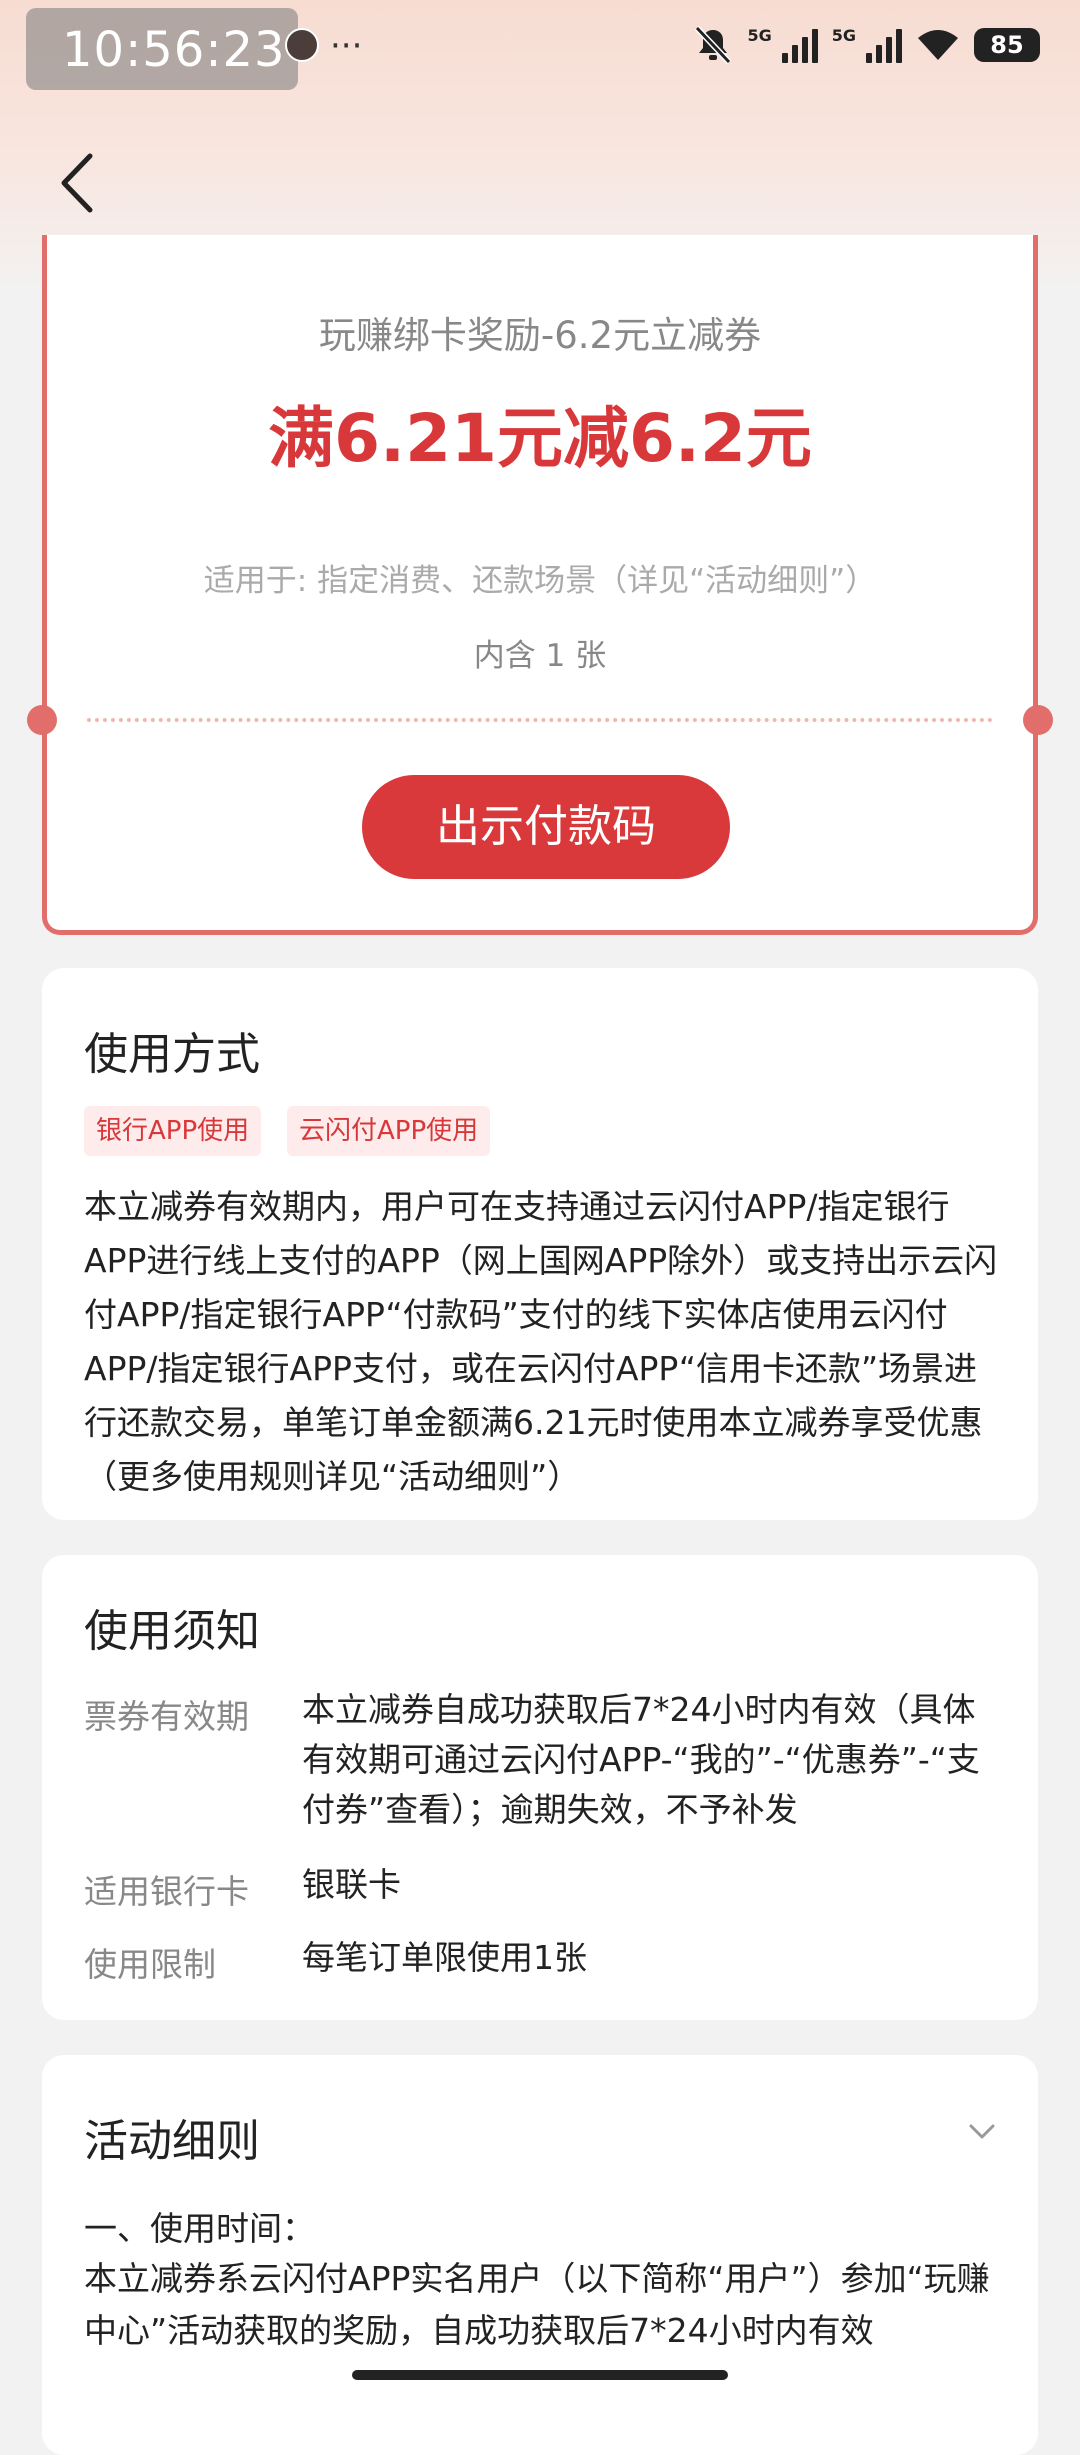 This screenshot has height=2455, width=1080. What do you see at coordinates (1038, 720) in the screenshot?
I see `coupon-notch-right` at bounding box center [1038, 720].